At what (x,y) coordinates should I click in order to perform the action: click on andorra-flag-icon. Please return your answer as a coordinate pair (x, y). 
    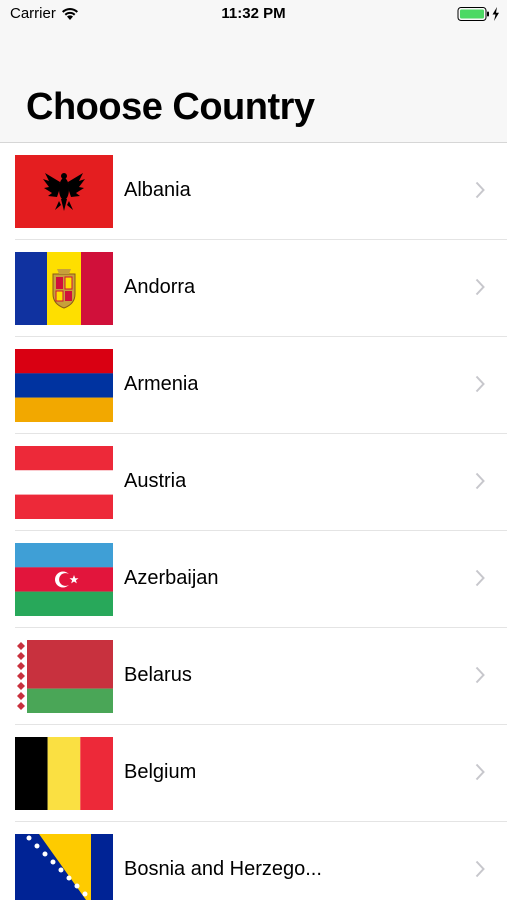
    Looking at the image, I should click on (64, 288).